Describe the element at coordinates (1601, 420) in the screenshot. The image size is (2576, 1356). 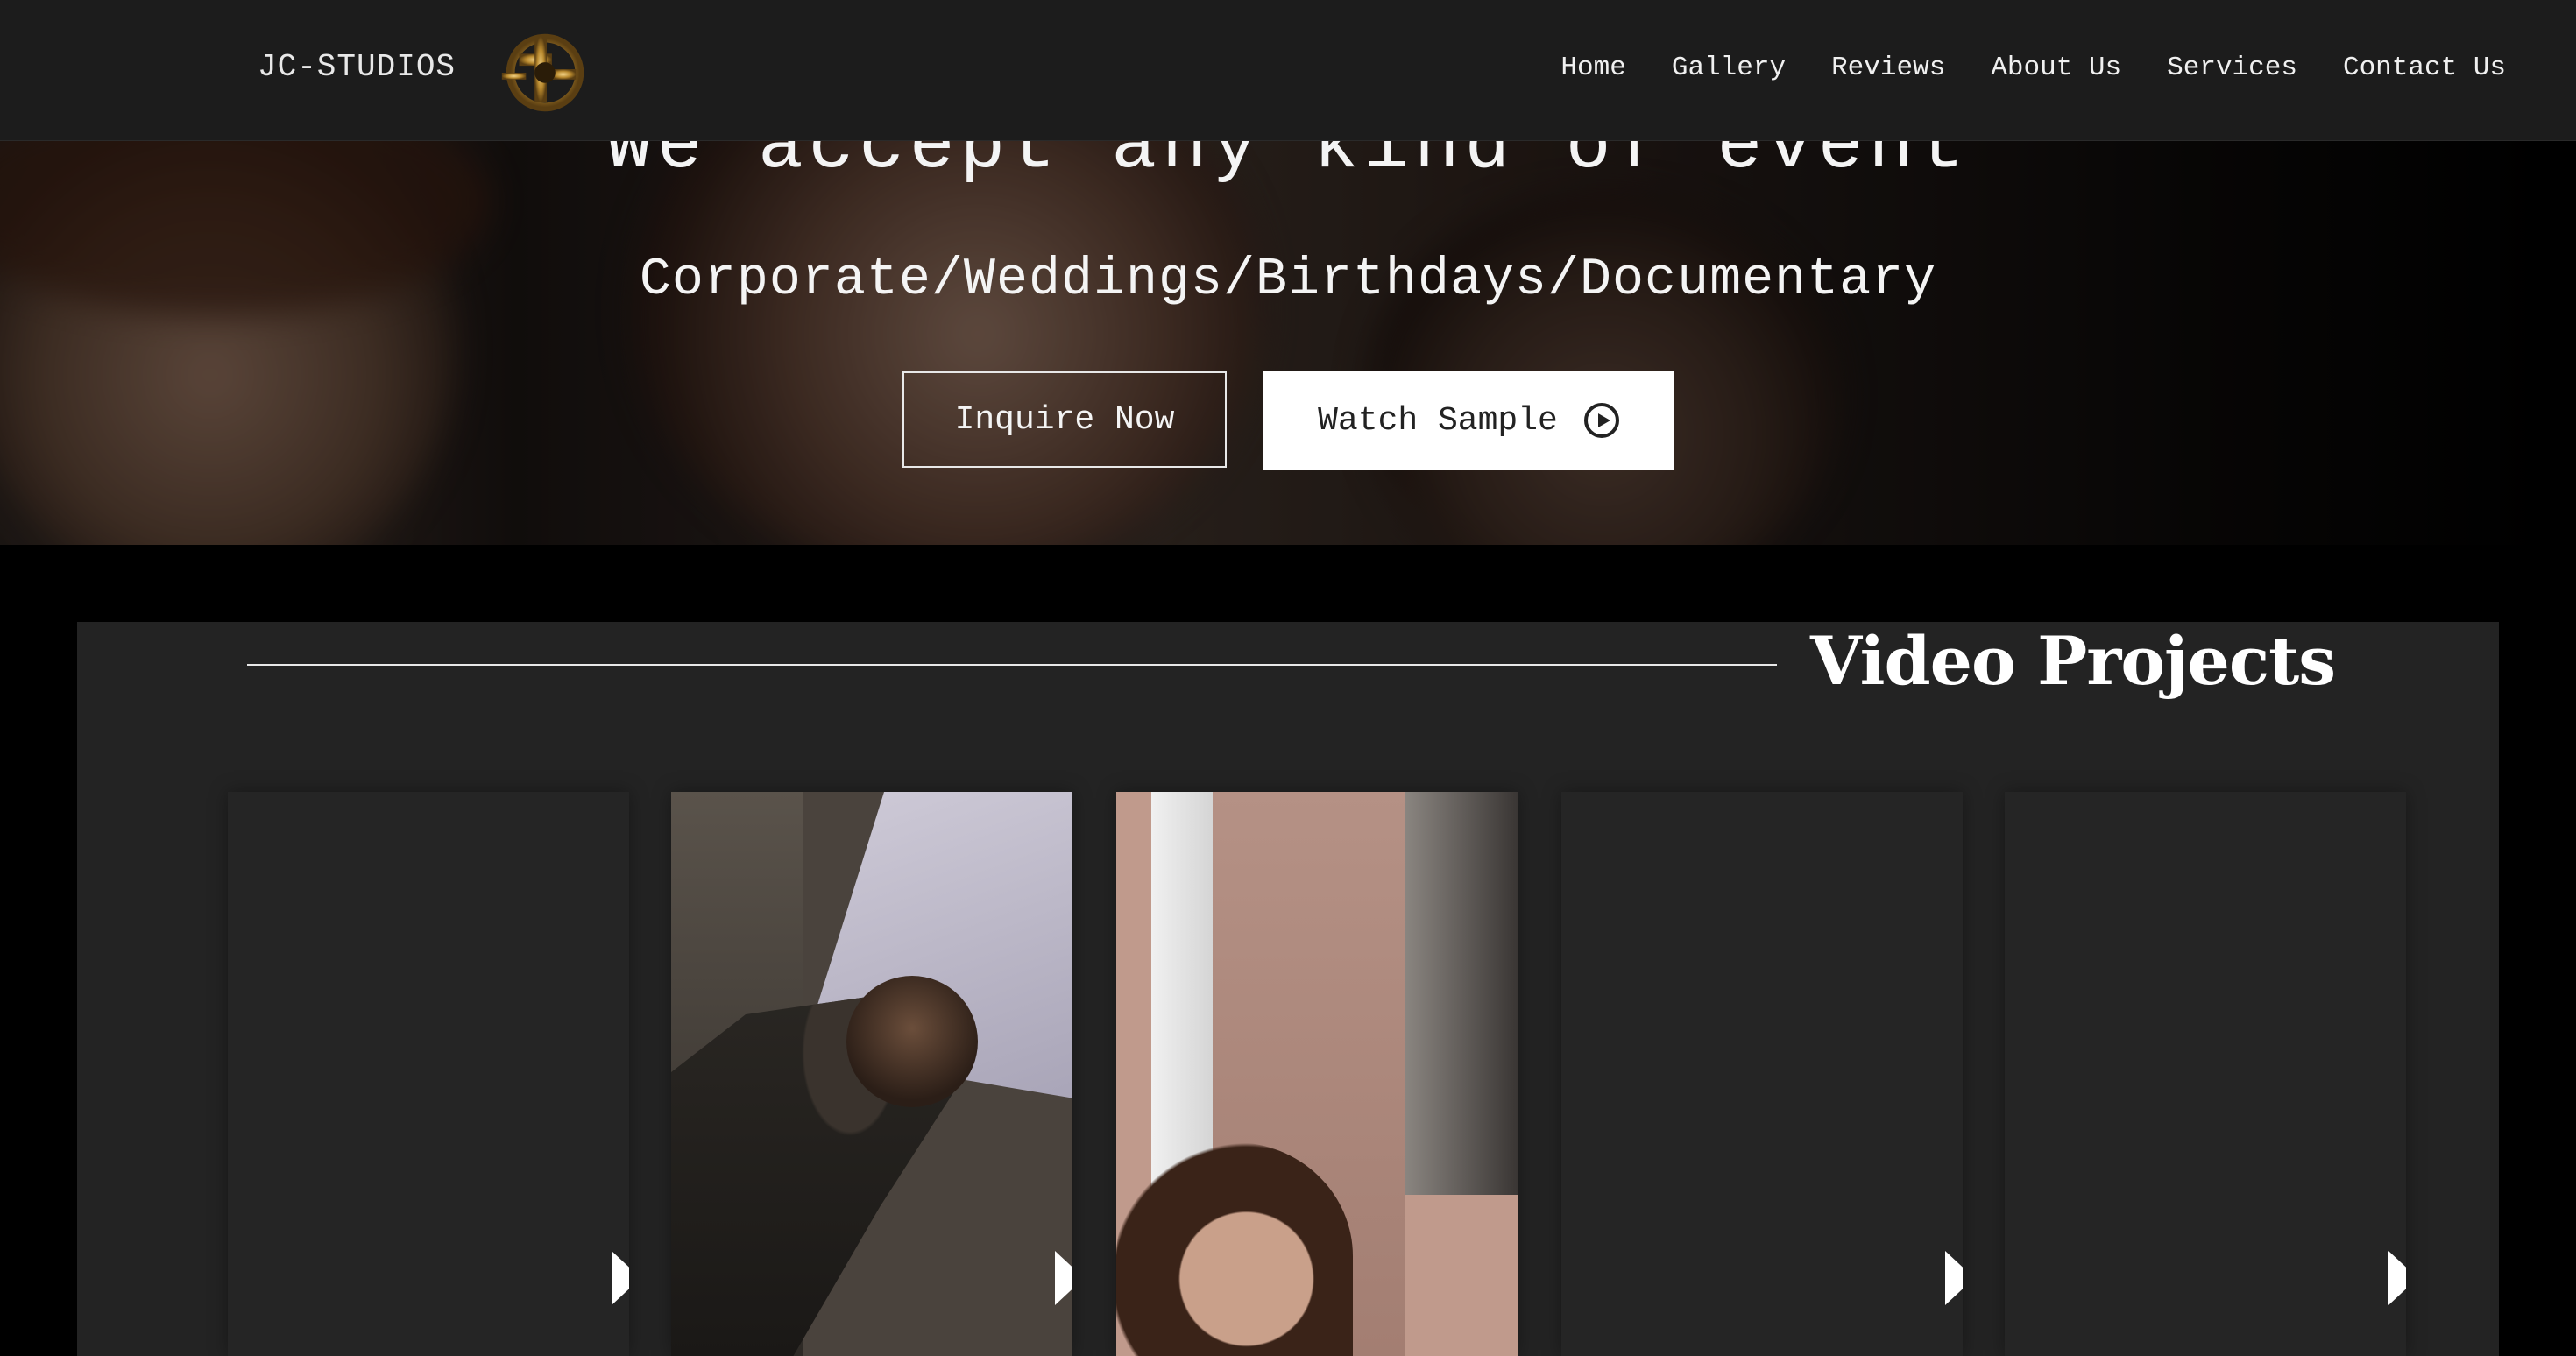
I see `play-circle-icon` at that location.